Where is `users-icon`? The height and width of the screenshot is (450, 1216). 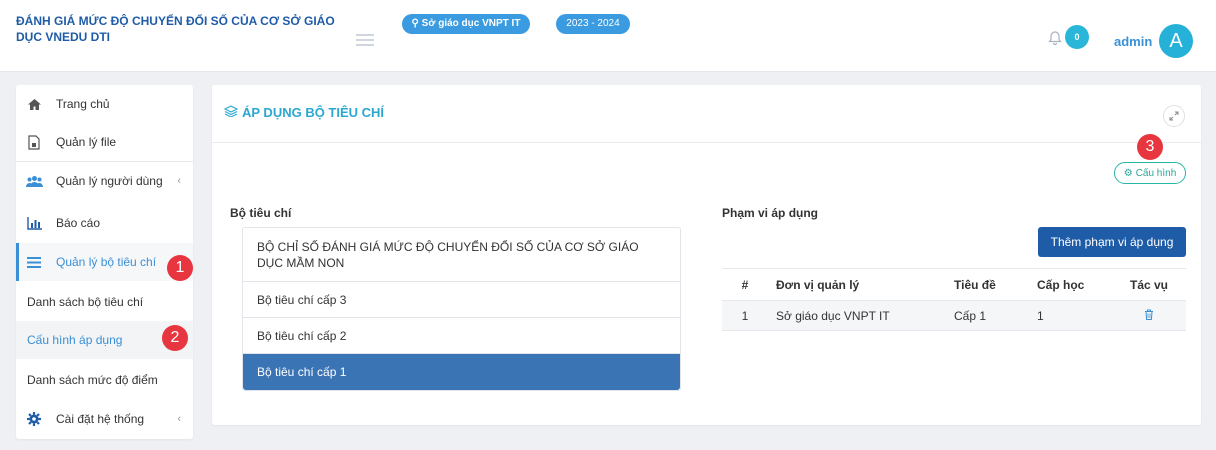 users-icon is located at coordinates (34, 181).